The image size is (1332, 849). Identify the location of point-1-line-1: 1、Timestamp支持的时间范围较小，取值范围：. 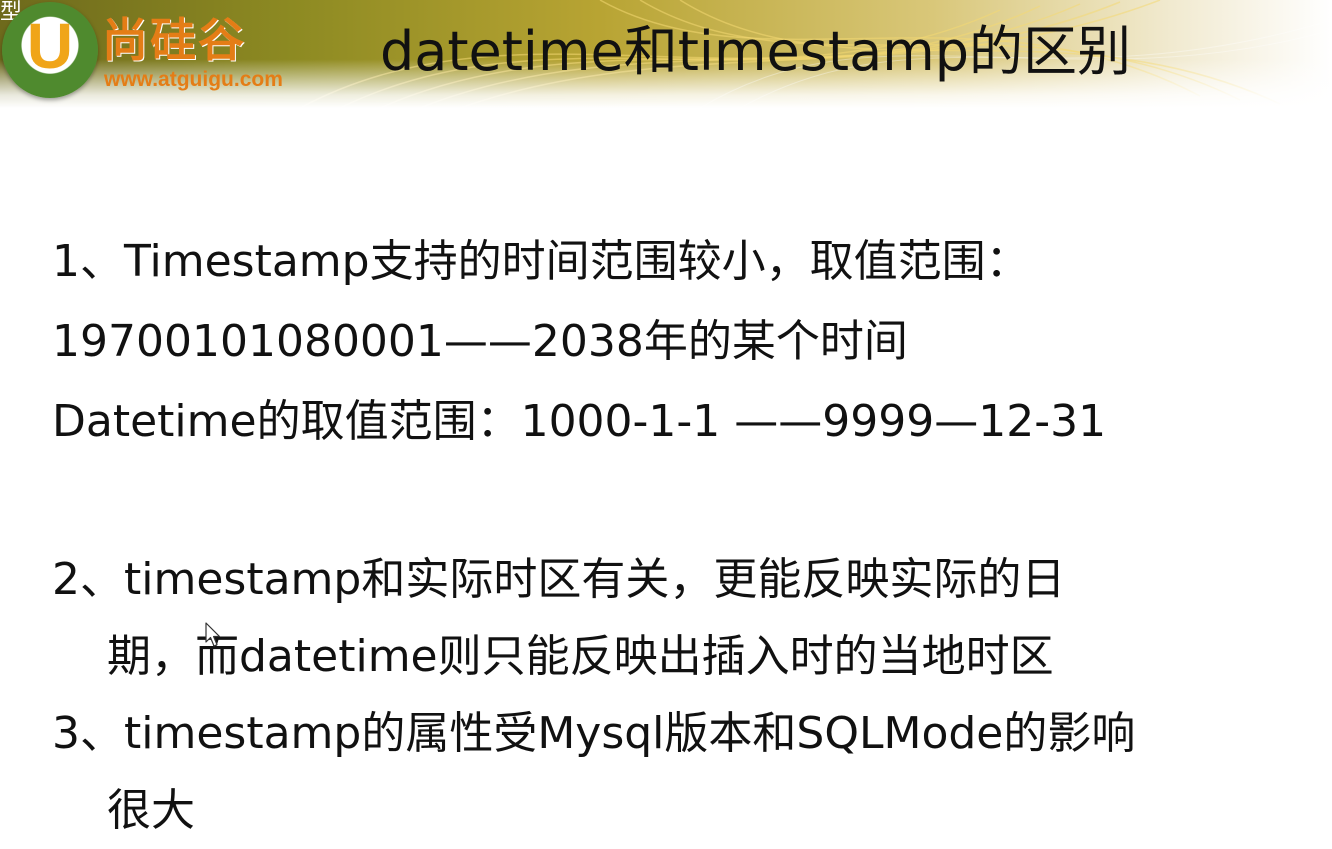
(541, 261).